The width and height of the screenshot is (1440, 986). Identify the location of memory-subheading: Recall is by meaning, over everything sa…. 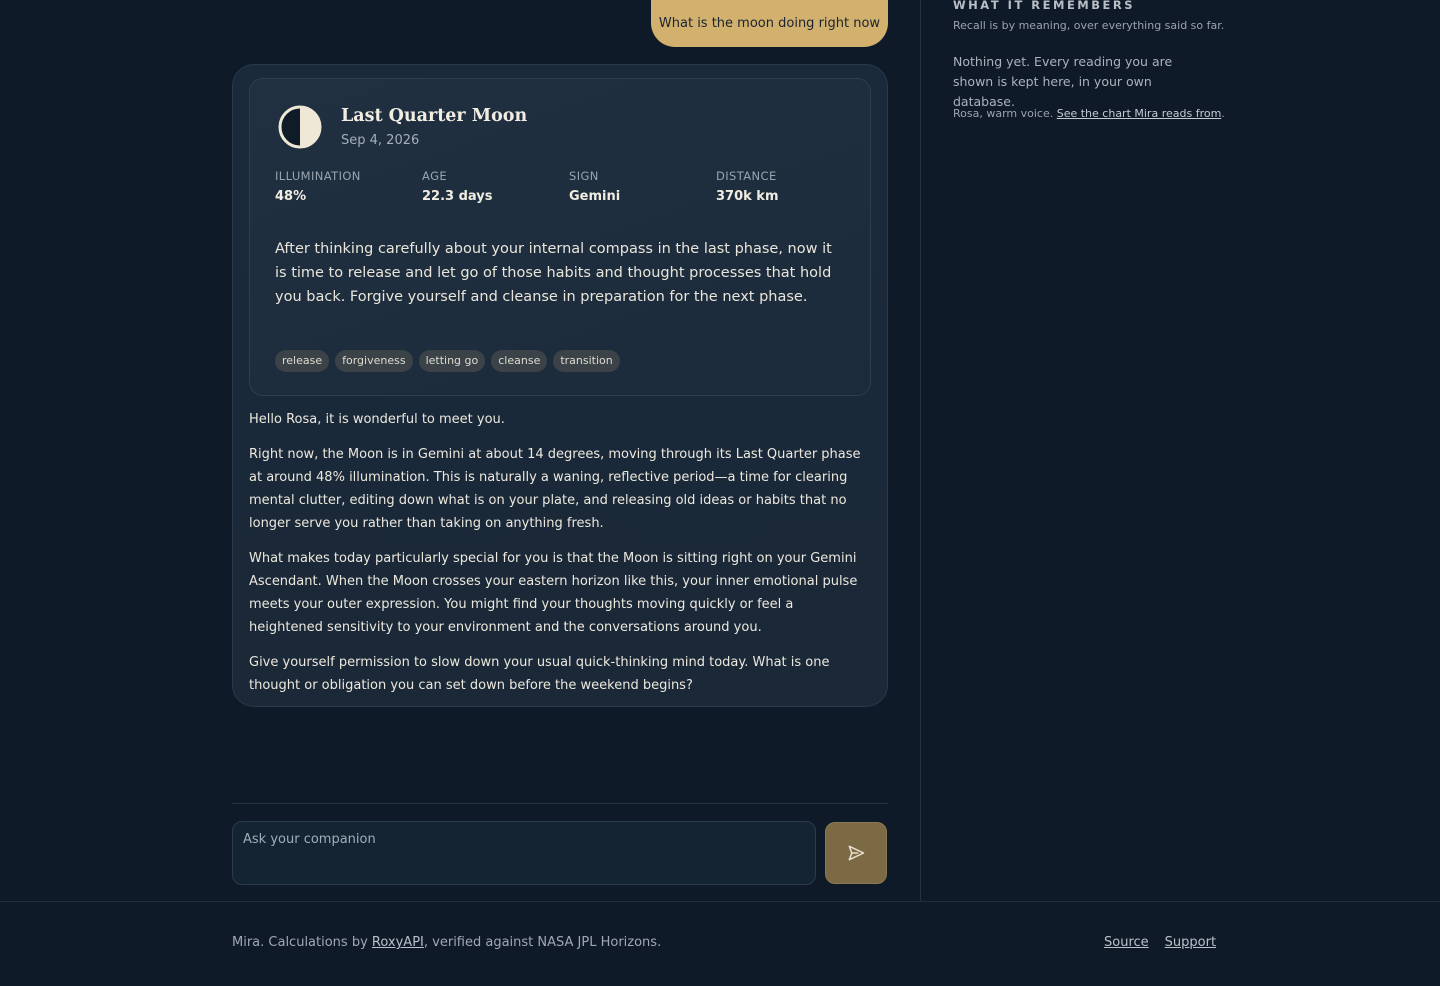
(1089, 25).